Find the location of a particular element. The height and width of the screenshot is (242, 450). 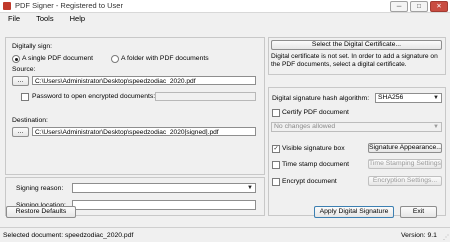

resize-grip-icon: ⋰ is located at coordinates (446, 237).